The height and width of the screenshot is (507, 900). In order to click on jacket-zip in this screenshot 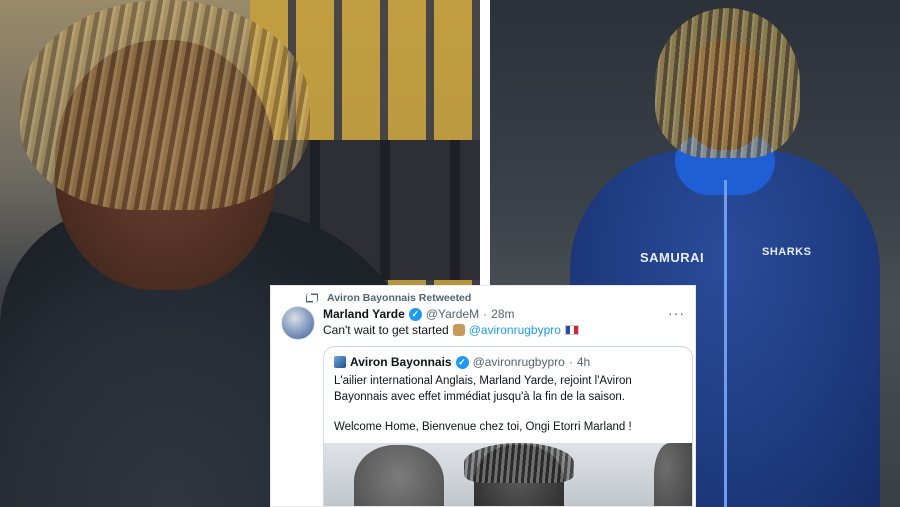, I will do `click(725, 343)`.